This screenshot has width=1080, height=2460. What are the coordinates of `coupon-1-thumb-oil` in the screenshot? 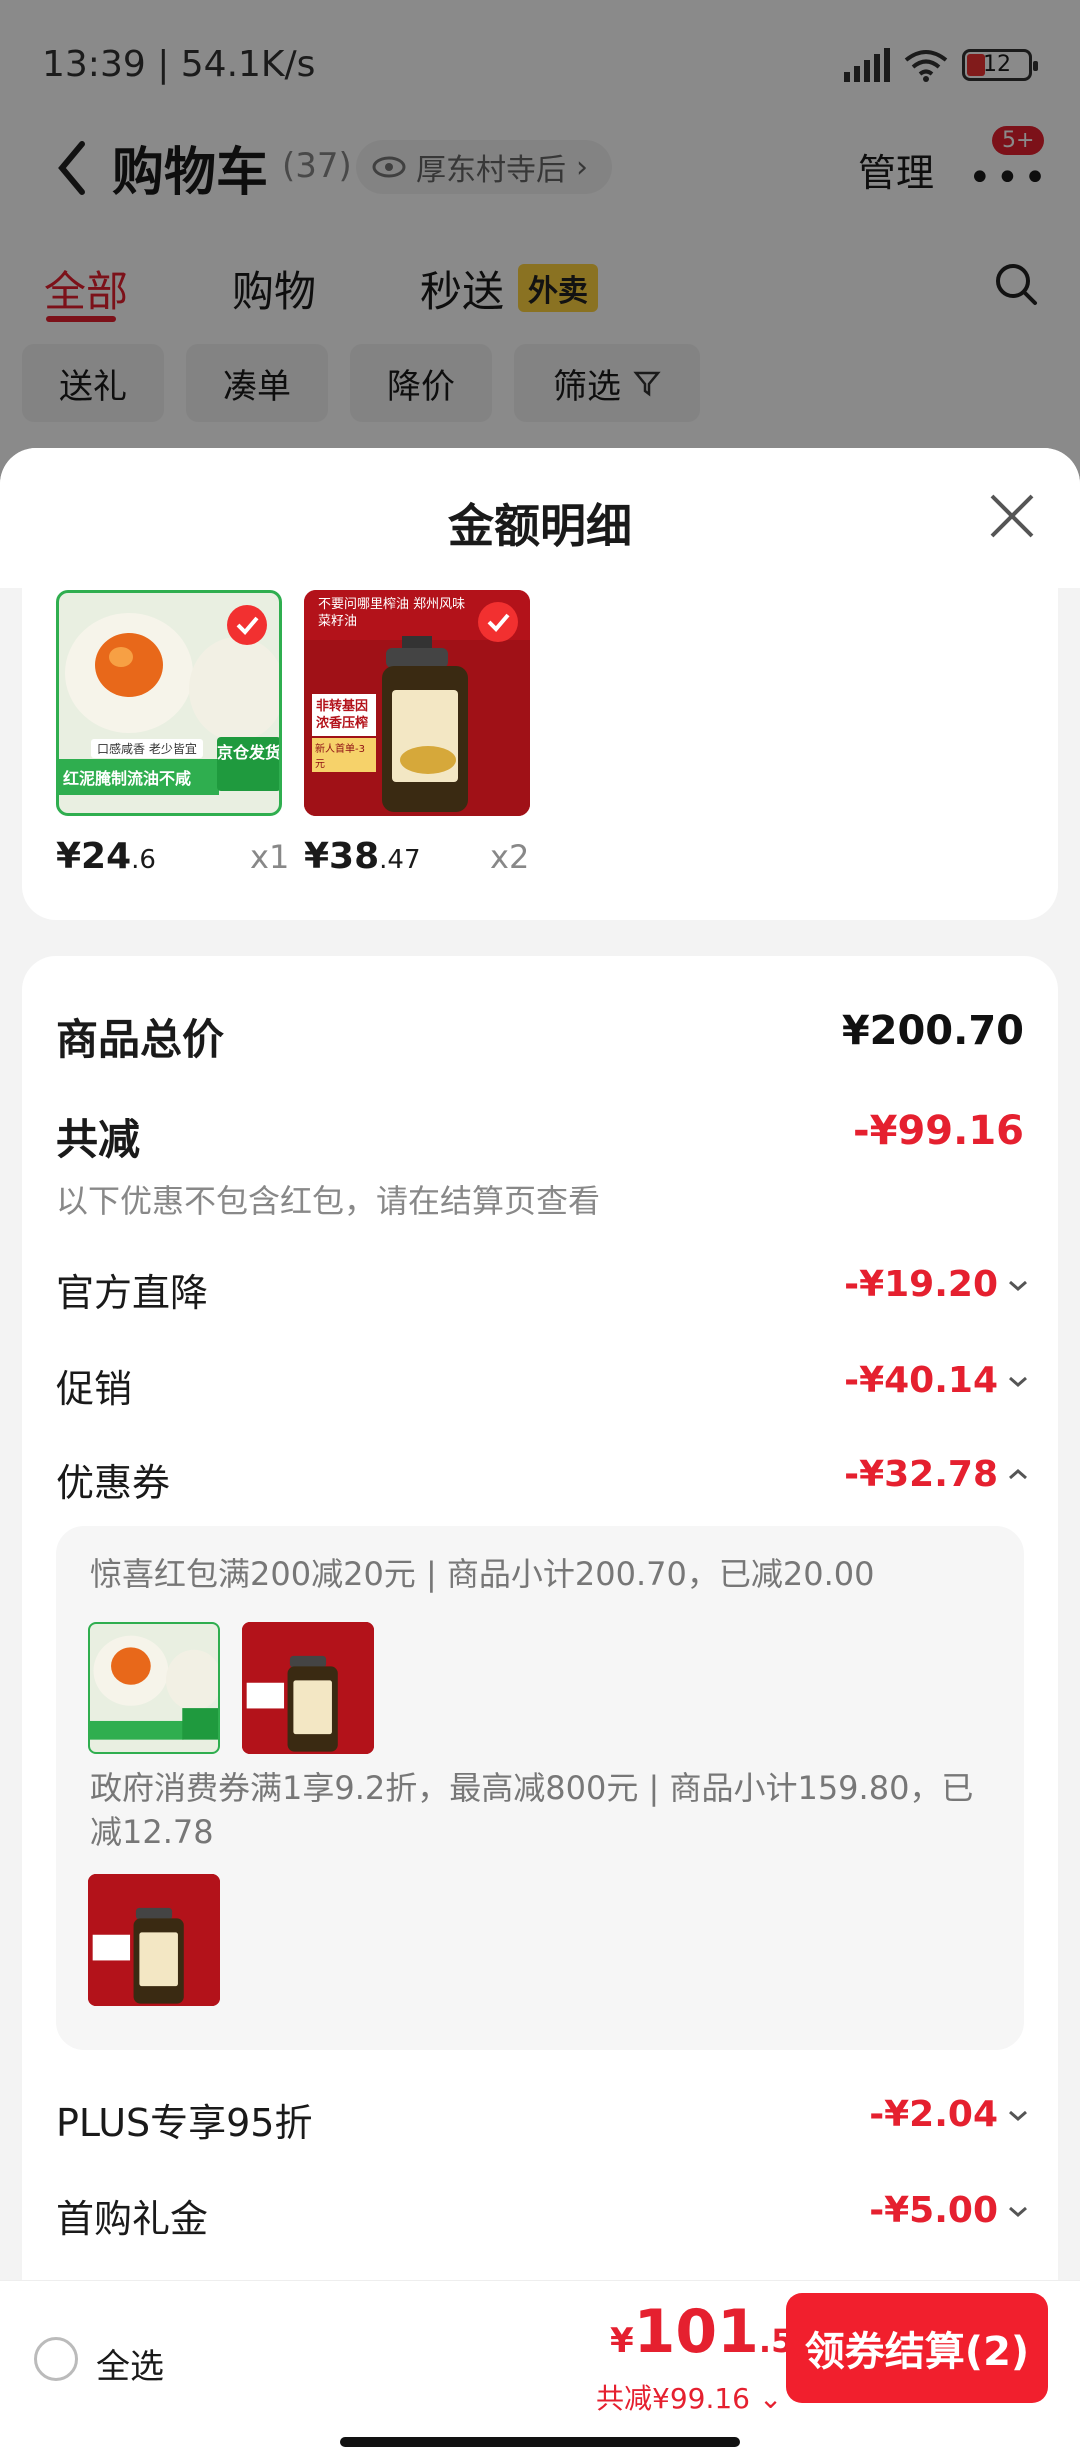 It's located at (308, 1688).